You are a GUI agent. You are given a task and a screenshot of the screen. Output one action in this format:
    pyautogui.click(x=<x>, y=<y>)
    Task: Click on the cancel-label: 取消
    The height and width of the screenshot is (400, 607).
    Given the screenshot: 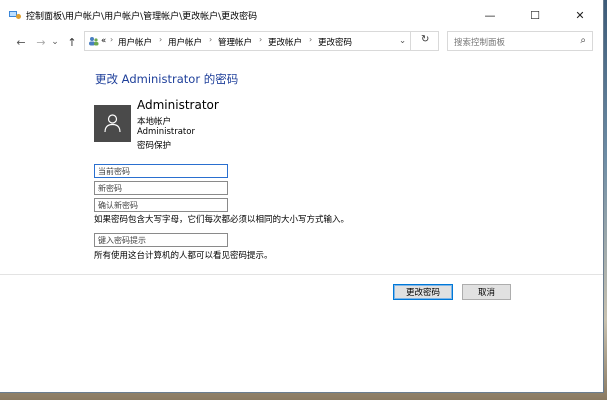 What is the action you would take?
    pyautogui.click(x=486, y=293)
    